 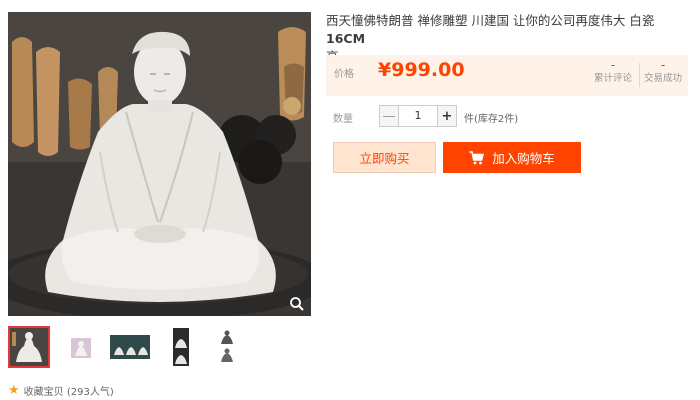 What do you see at coordinates (663, 65) in the screenshot?
I see `sales-count: -` at bounding box center [663, 65].